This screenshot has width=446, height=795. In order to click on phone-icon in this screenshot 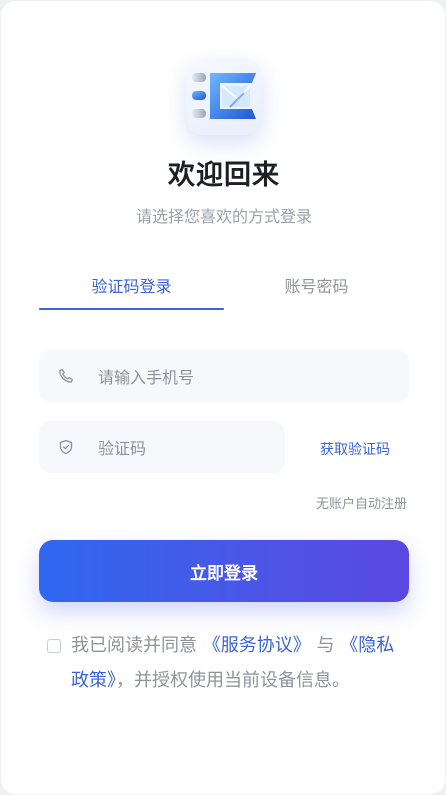, I will do `click(66, 375)`.